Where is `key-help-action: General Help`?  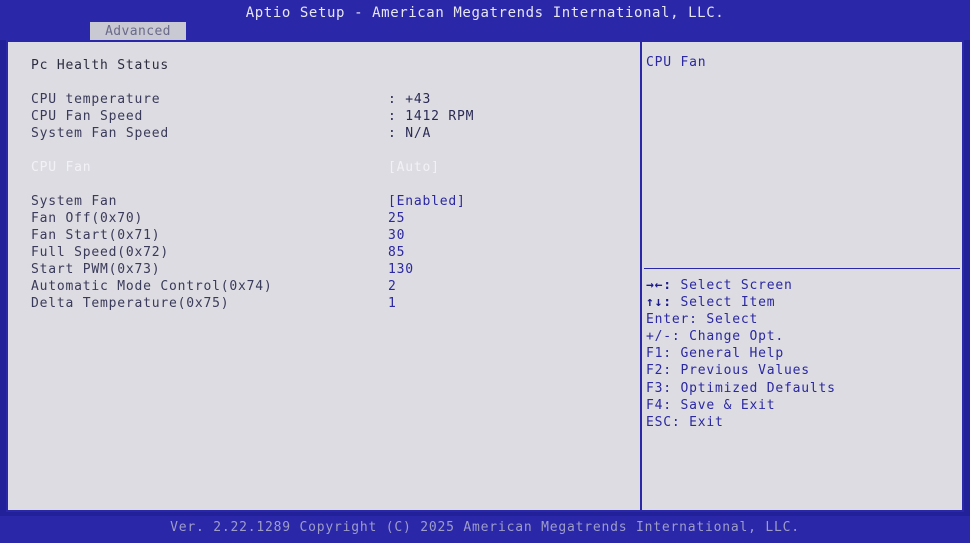
key-help-action: General Help is located at coordinates (728, 353).